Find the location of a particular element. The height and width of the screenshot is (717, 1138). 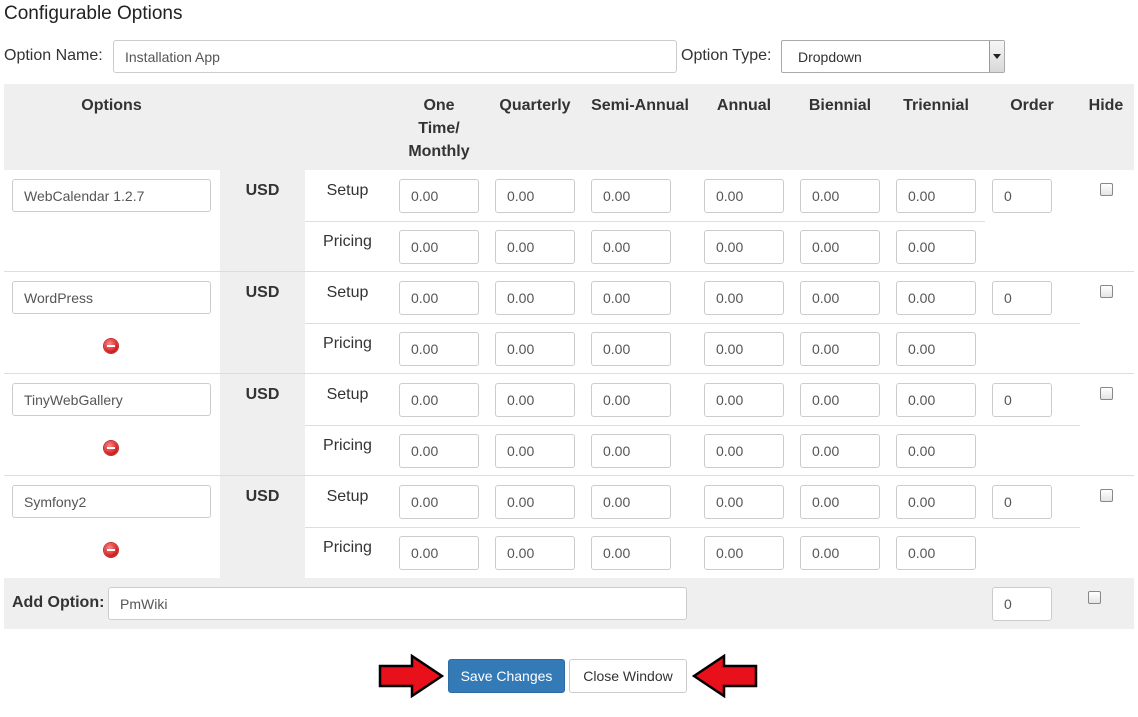

close-window-button: Close Window is located at coordinates (628, 676).